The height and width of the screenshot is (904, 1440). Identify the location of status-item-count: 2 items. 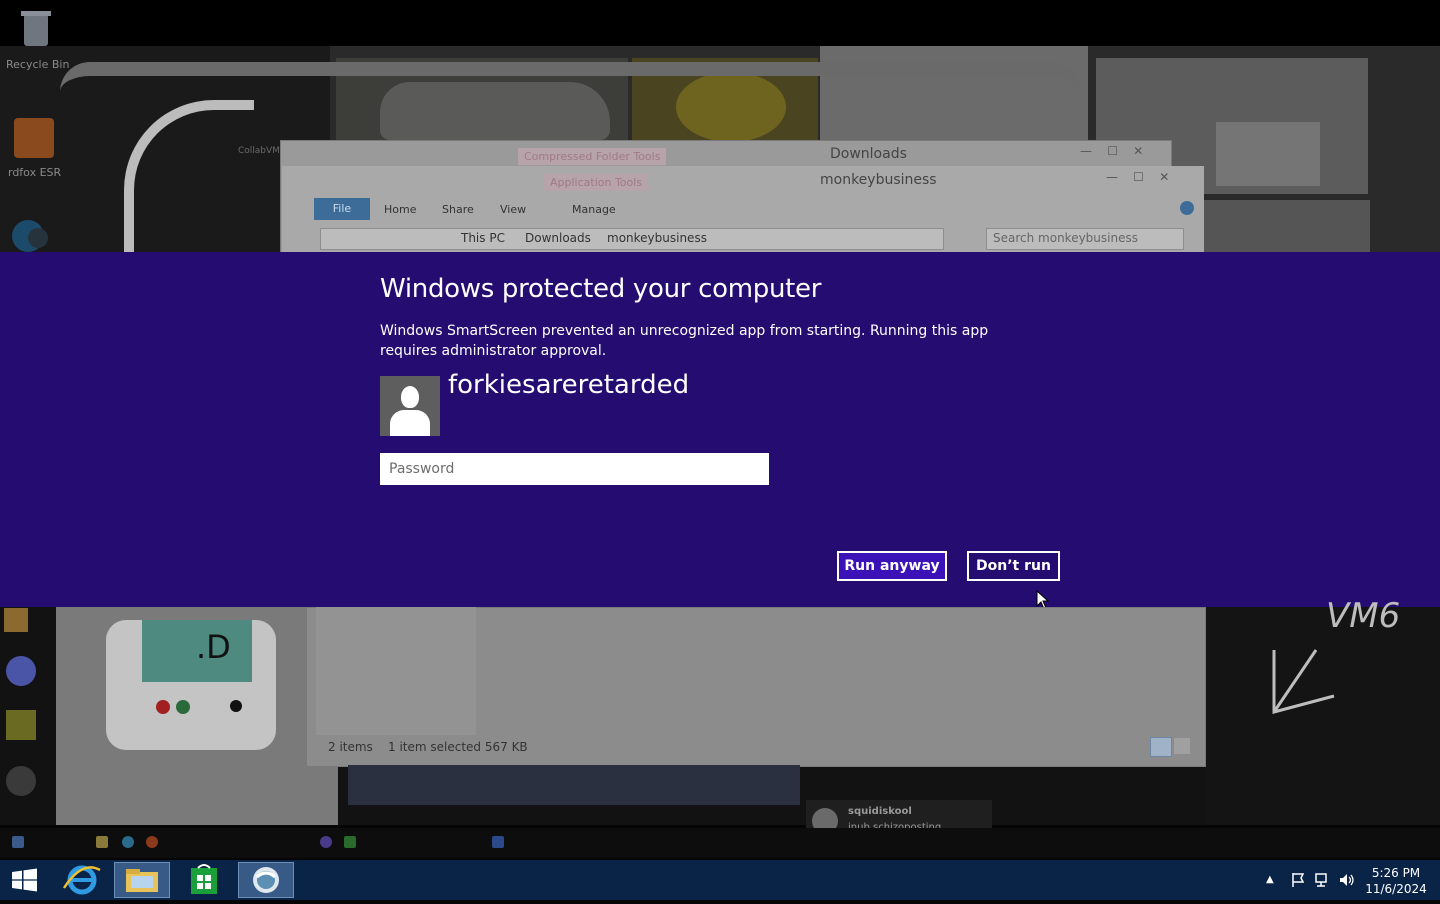
(350, 747).